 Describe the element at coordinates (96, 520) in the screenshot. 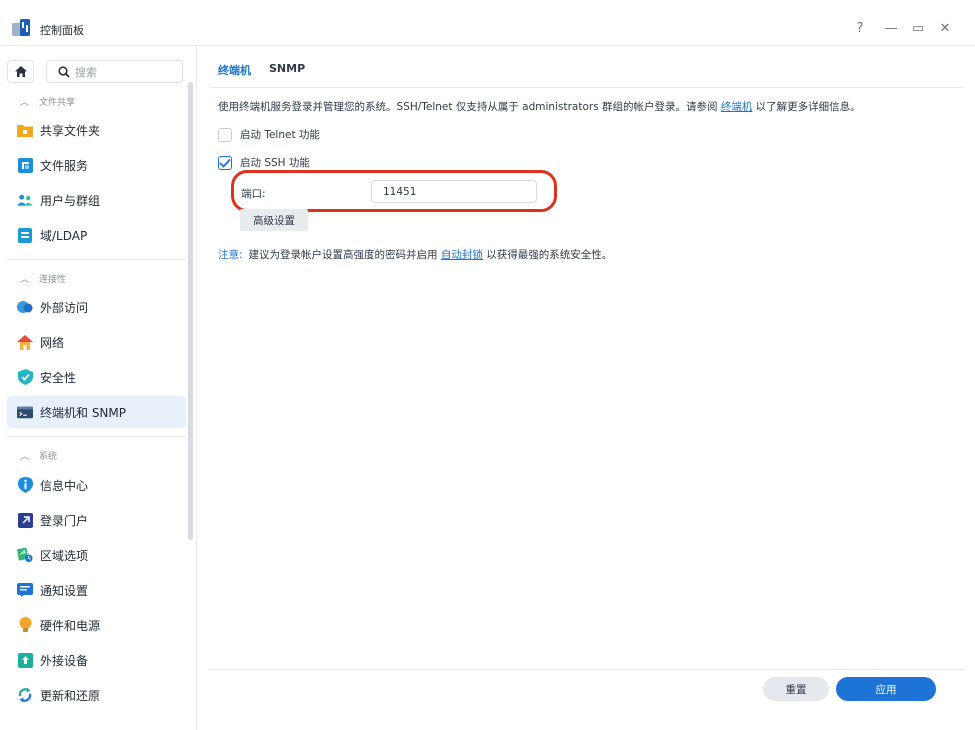

I see `sidebar-item-login-portal: 登录门户` at that location.